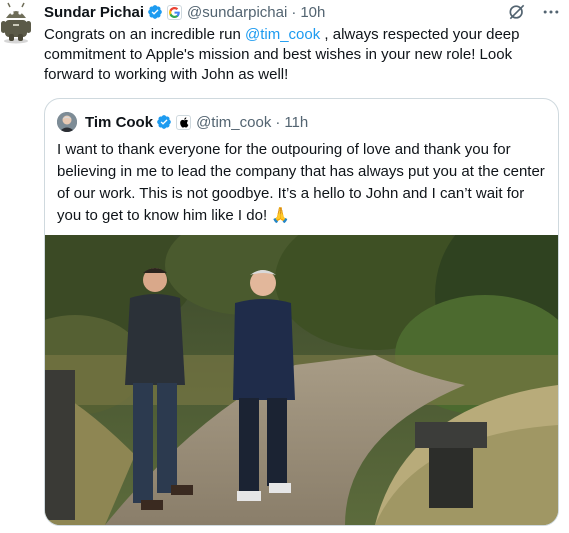 This screenshot has height=533, width=569. Describe the element at coordinates (184, 12) in the screenshot. I see `tweet-header: Sundar Pichai @sundarpichai · 10h` at that location.